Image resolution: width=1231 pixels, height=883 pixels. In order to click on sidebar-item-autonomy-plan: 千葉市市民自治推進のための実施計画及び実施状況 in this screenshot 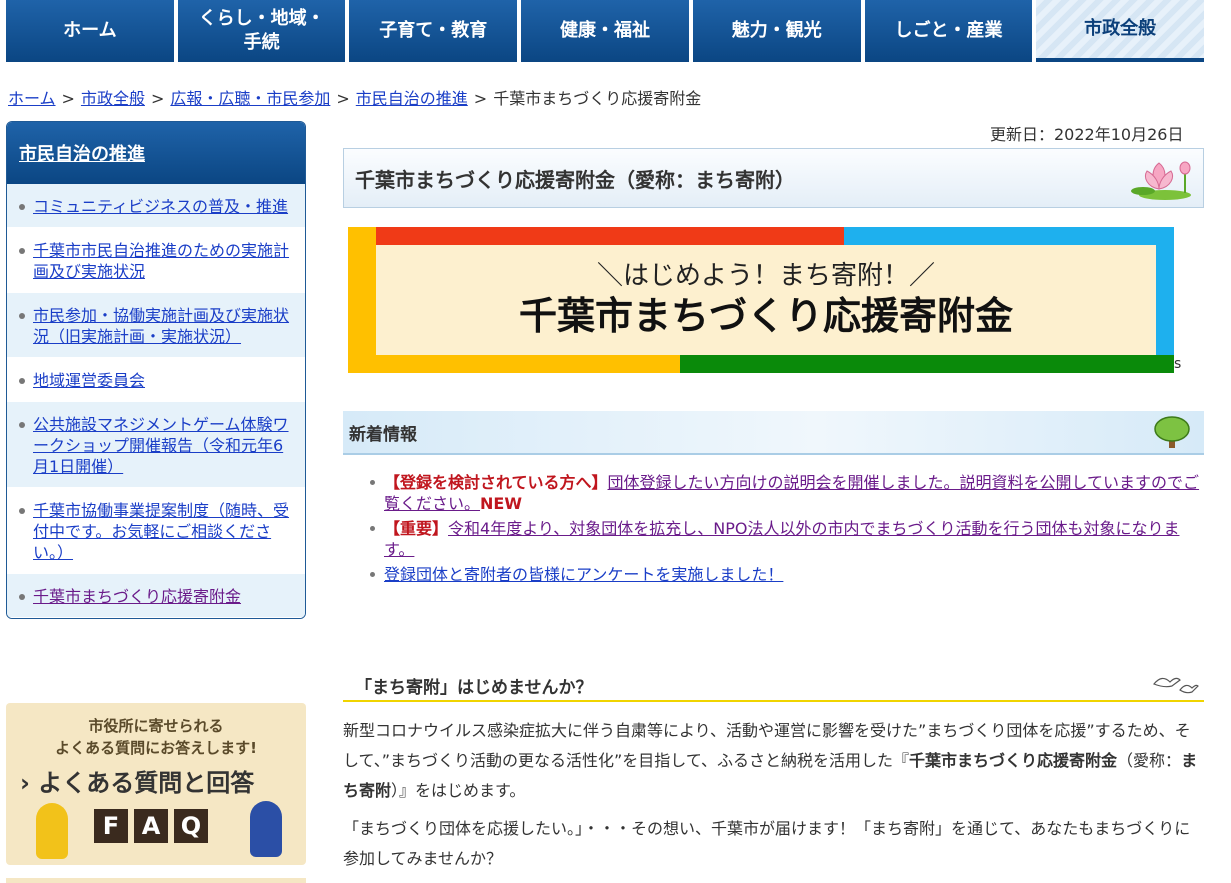, I will do `click(156, 260)`.